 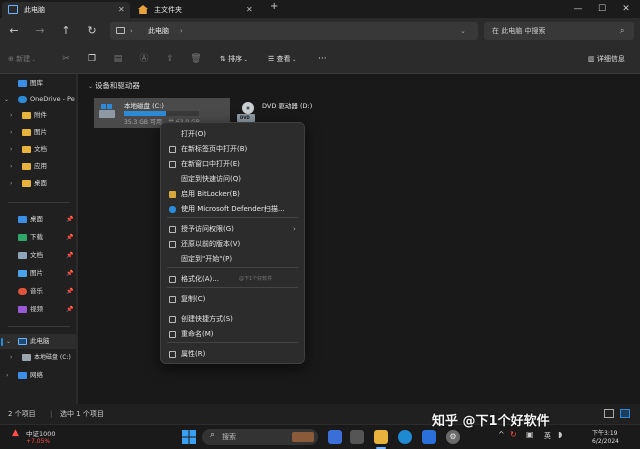 I want to click on quick-access-downloads: 下载 📌, so click(x=38, y=237).